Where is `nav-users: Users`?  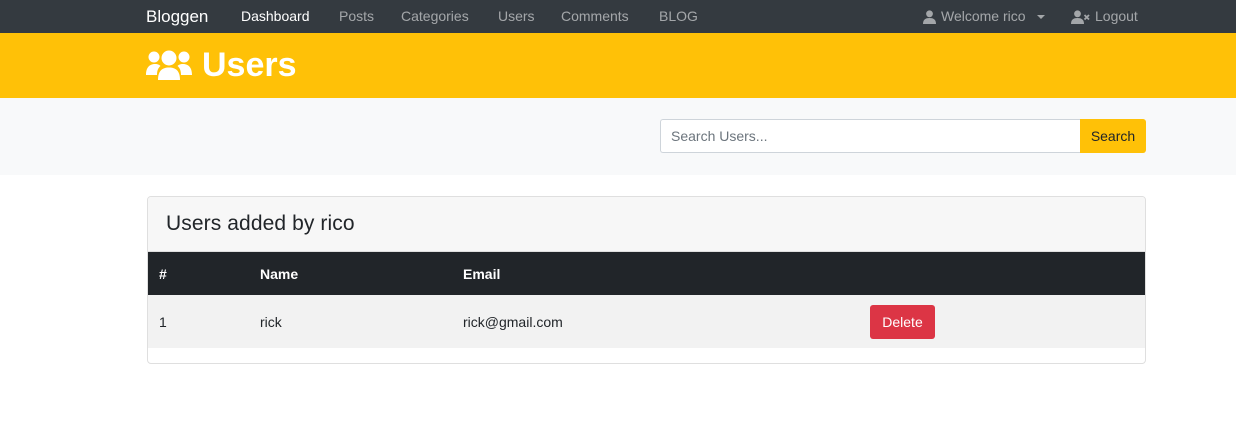
nav-users: Users is located at coordinates (516, 16).